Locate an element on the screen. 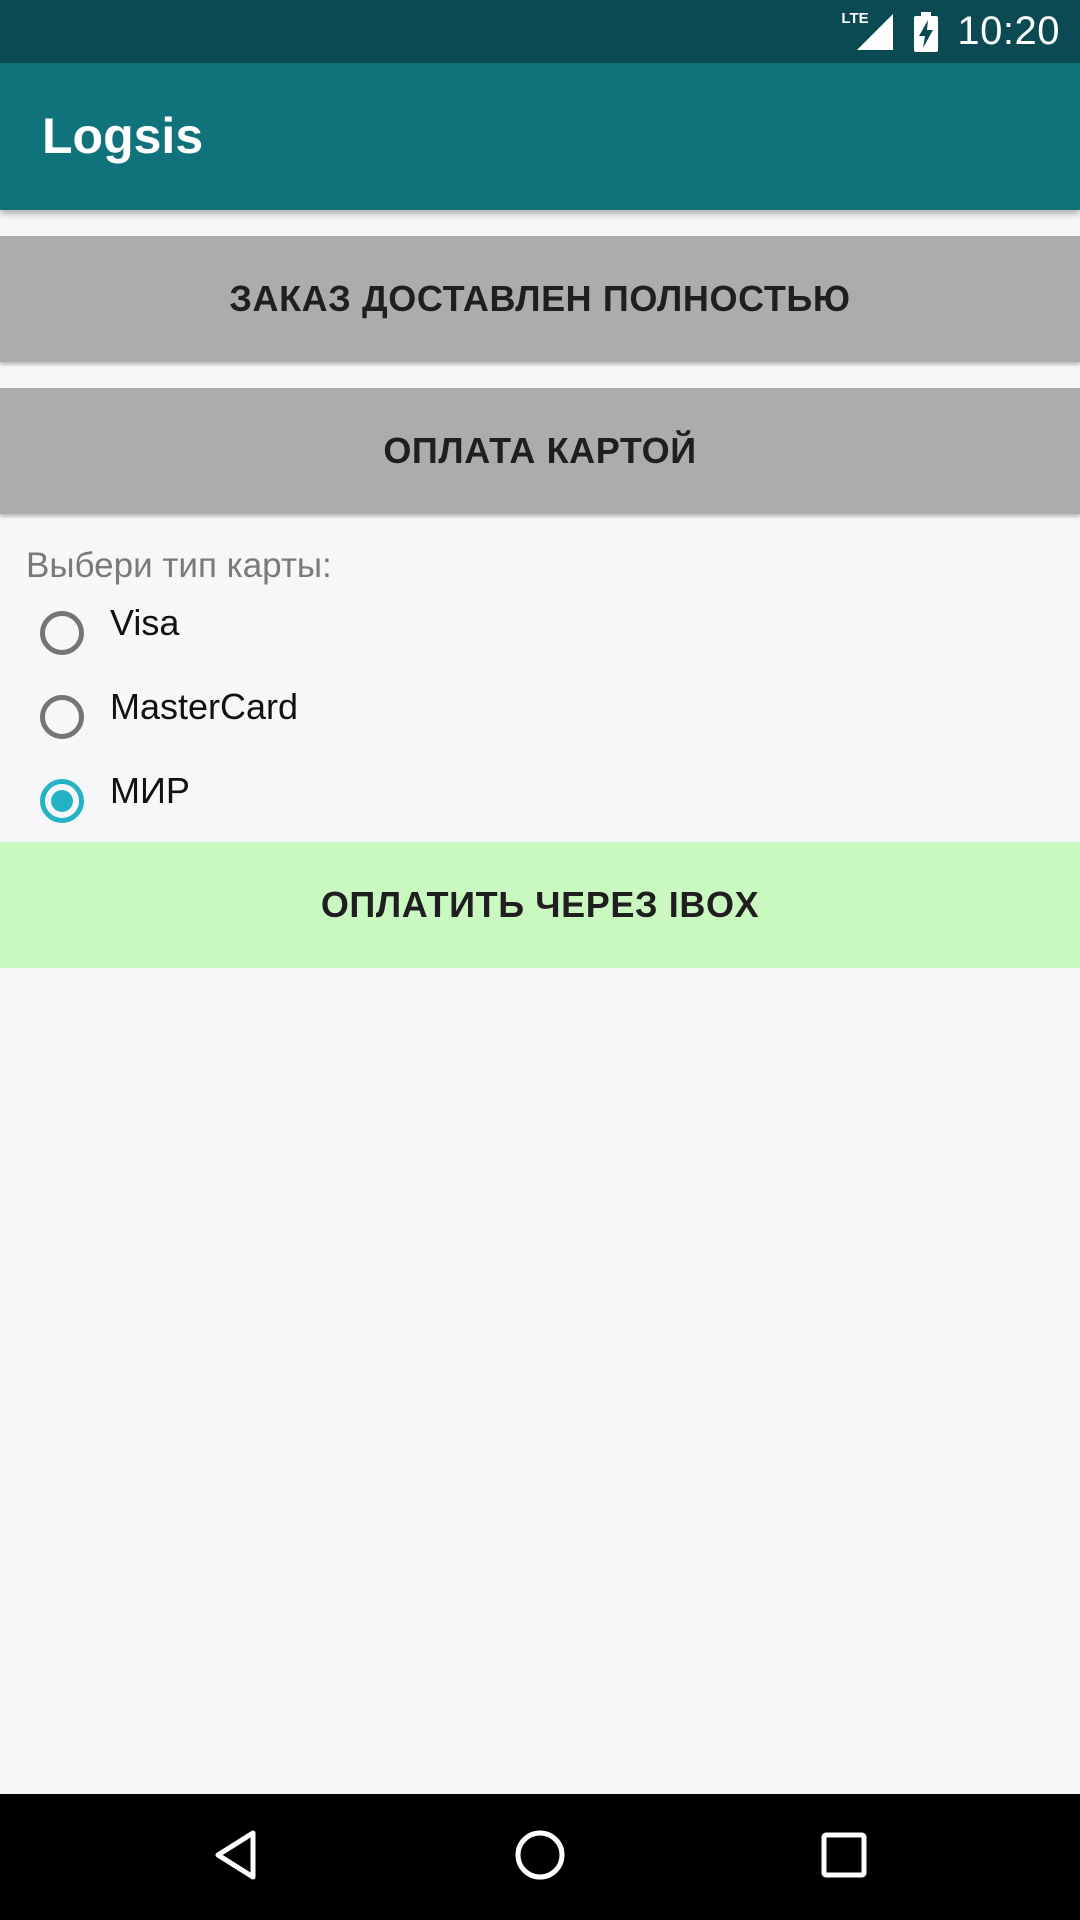 The image size is (1080, 1920). status-icons: LTE 10:20 is located at coordinates (950, 31).